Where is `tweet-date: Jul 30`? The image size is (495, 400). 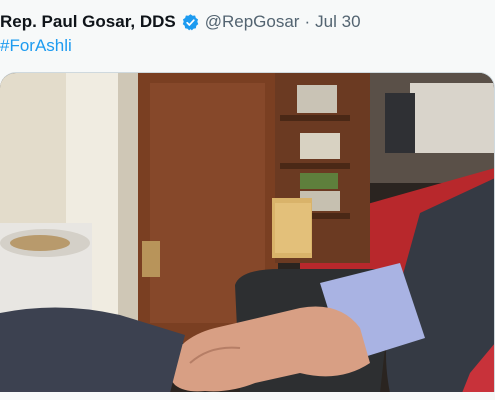 tweet-date: Jul 30 is located at coordinates (337, 22).